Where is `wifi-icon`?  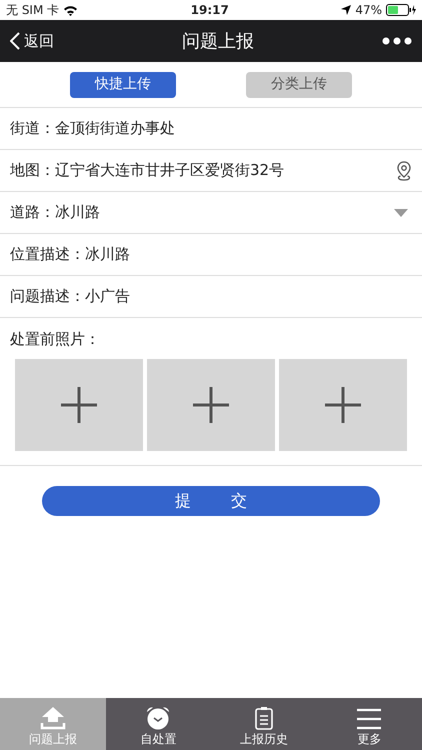
wifi-icon is located at coordinates (70, 10).